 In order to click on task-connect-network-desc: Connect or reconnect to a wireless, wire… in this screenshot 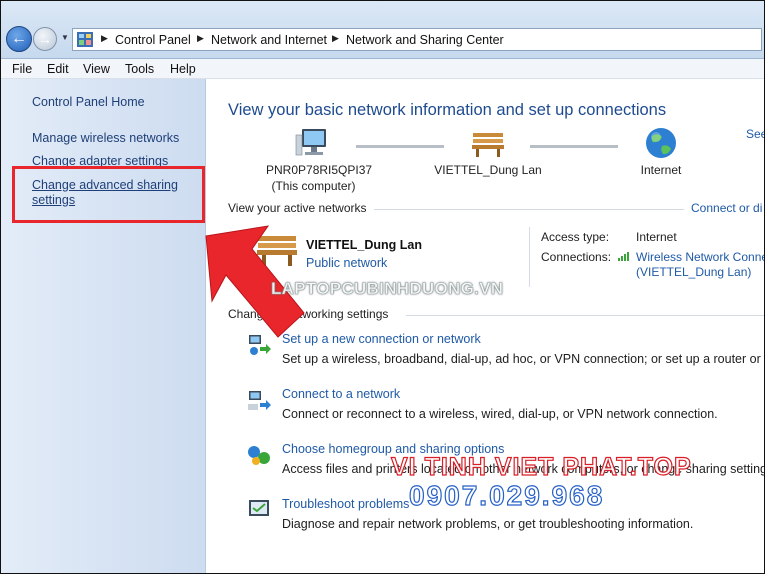, I will do `click(500, 414)`.